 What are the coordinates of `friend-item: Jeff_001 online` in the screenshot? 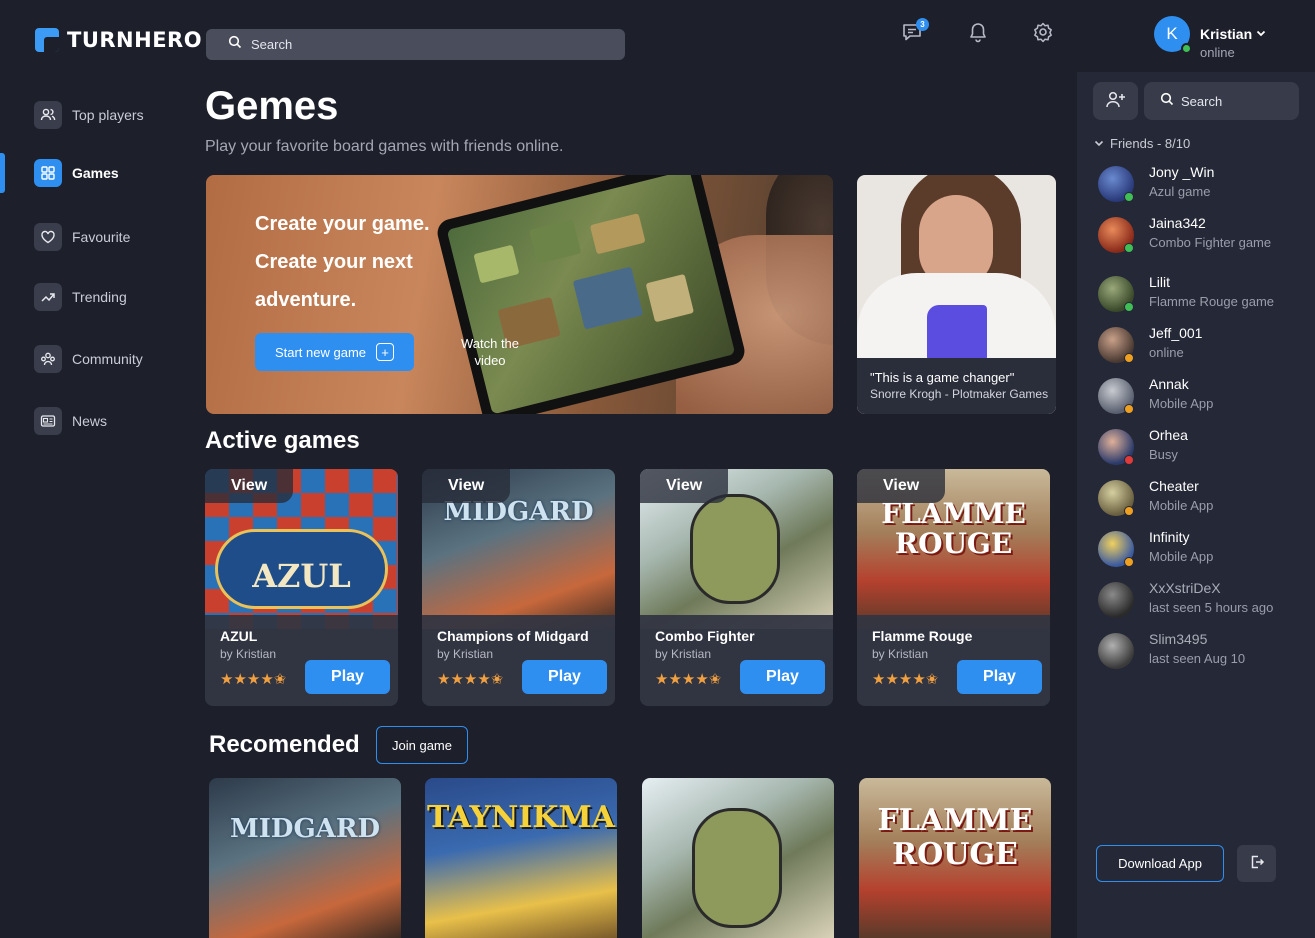 It's located at (1198, 347).